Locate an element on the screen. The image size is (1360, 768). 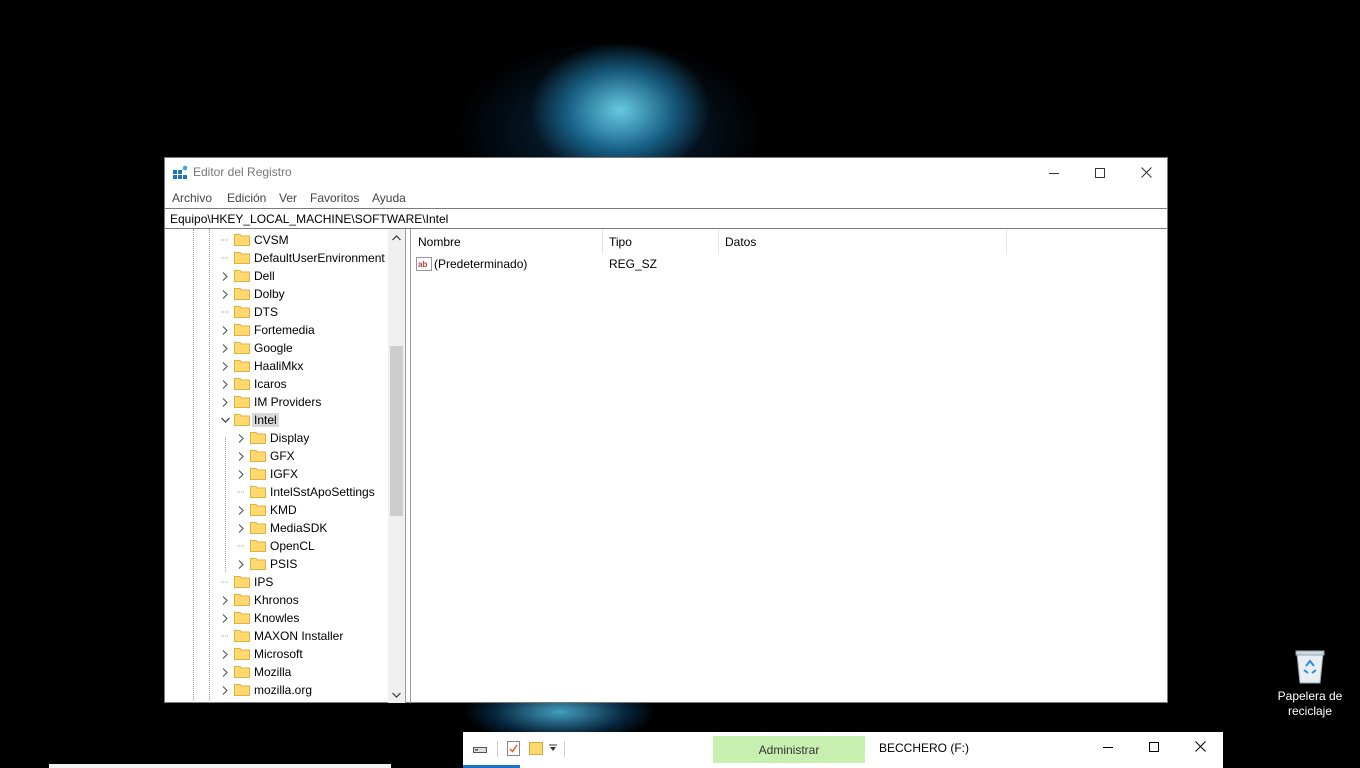
minimize-icon is located at coordinates (1054, 173).